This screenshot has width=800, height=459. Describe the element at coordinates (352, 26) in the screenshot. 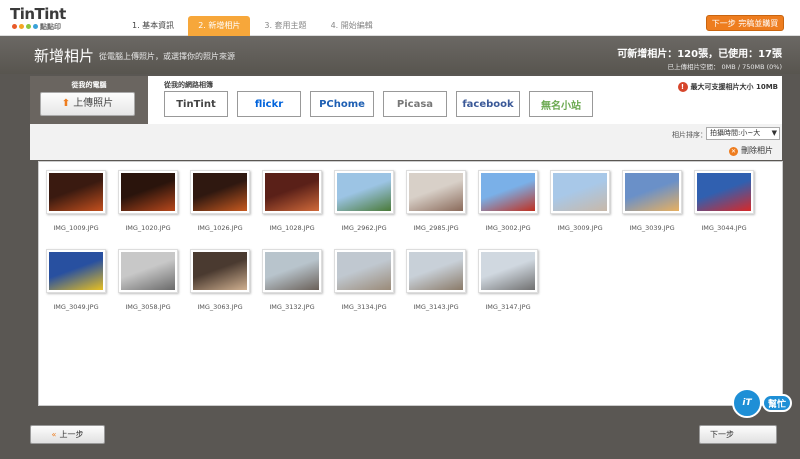

I see `step-tab: 4. 開始編輯` at that location.